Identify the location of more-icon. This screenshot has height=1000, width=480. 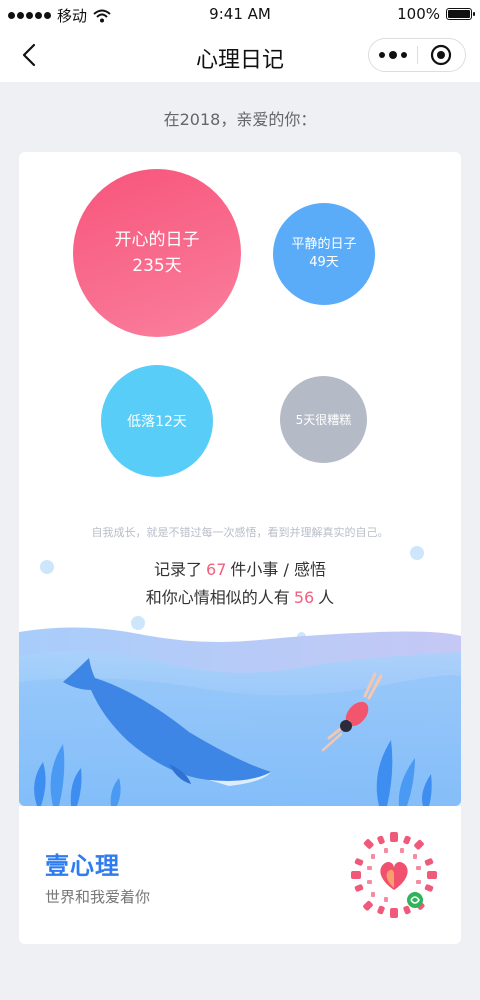
(392, 55).